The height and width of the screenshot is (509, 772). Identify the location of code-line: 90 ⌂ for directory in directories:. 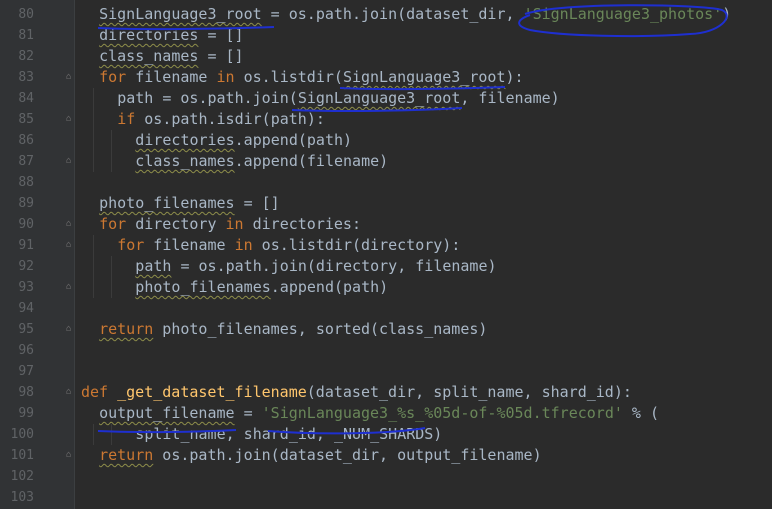
(386, 224).